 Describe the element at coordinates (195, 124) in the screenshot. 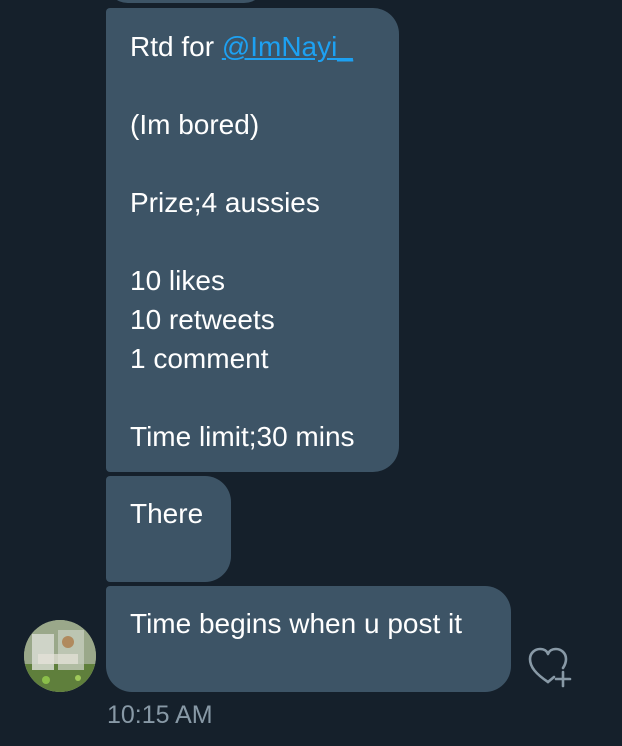

I see `message-line: (Im bored)` at that location.